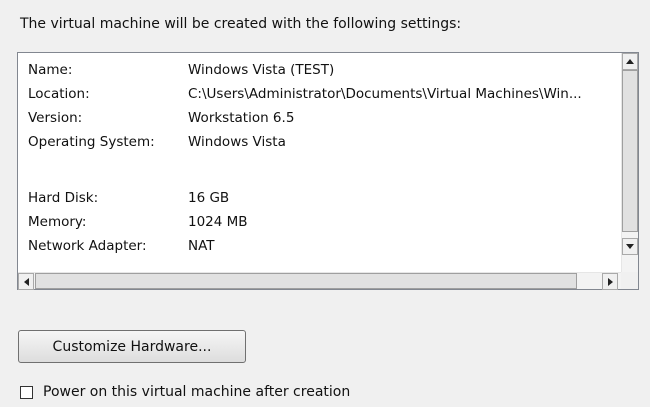  Describe the element at coordinates (209, 198) in the screenshot. I see `setting-value: 16 GB` at that location.